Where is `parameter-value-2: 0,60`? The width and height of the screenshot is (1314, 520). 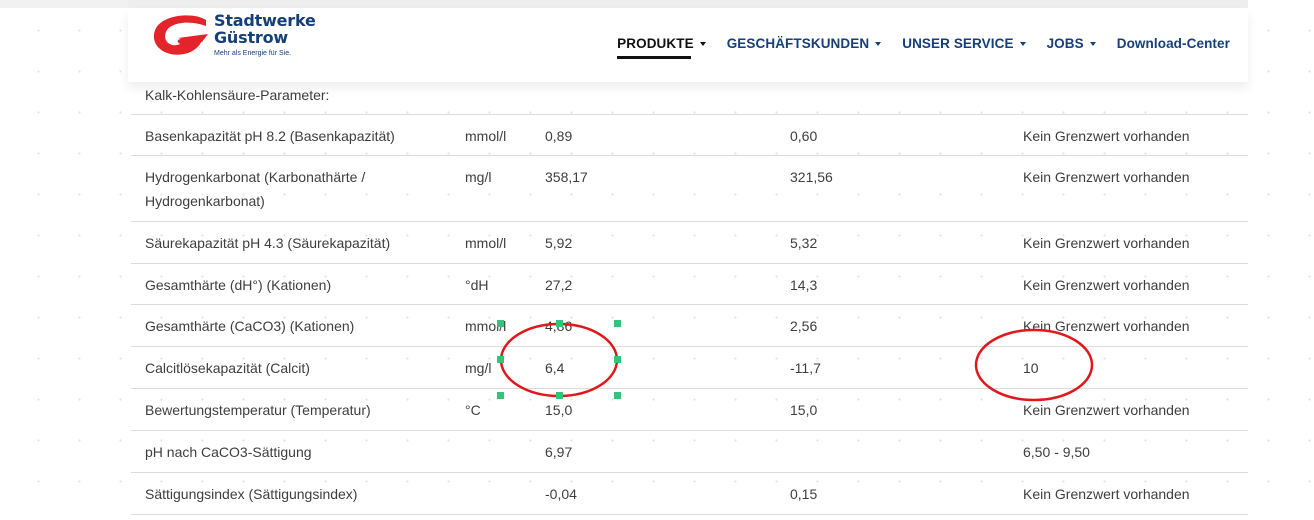
parameter-value-2: 0,60 is located at coordinates (804, 136).